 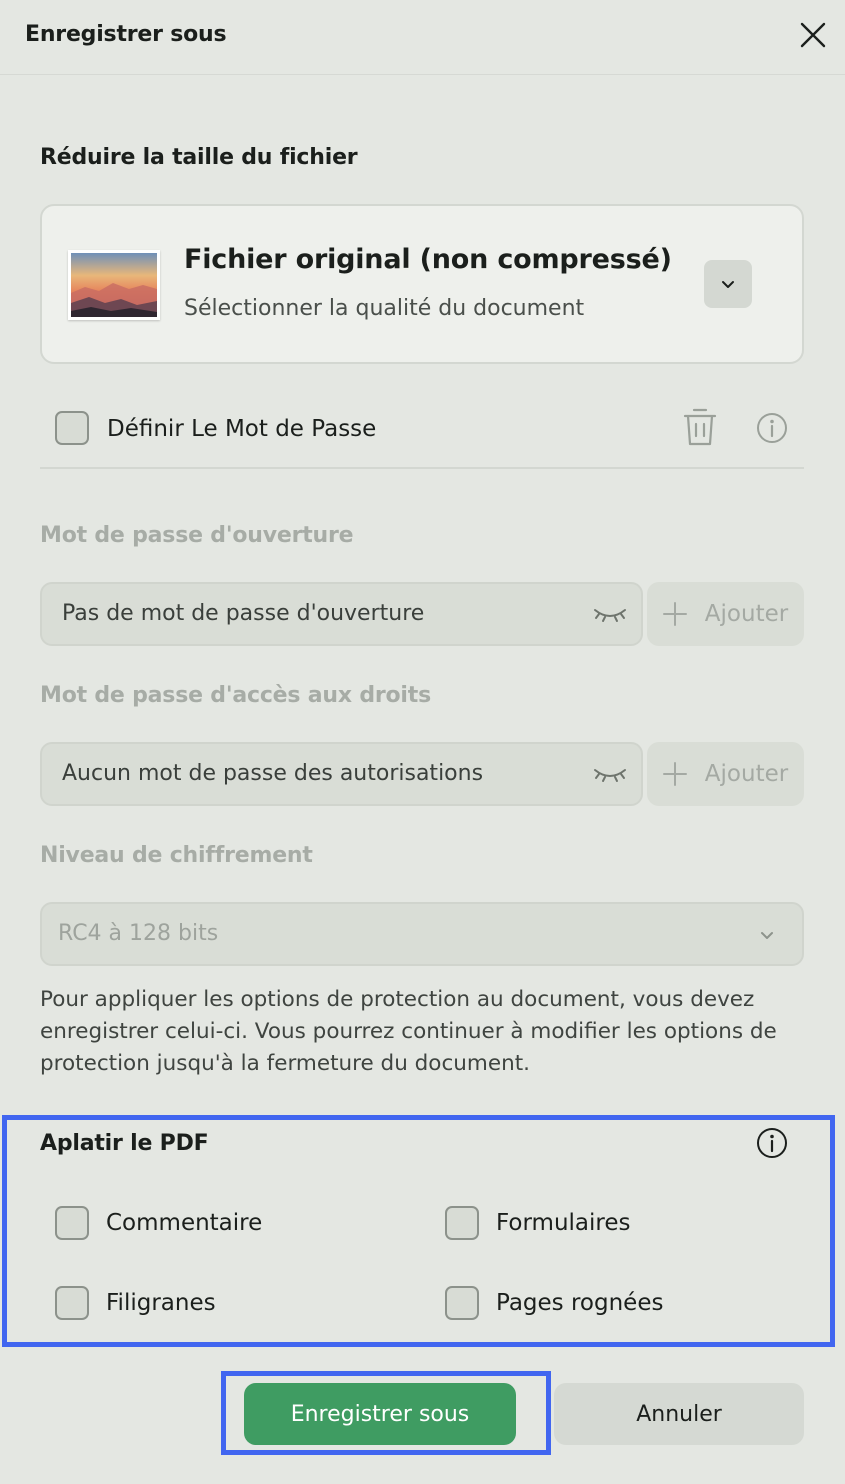 I want to click on compression-section-title: Réduire la taille du fichier, so click(x=199, y=157).